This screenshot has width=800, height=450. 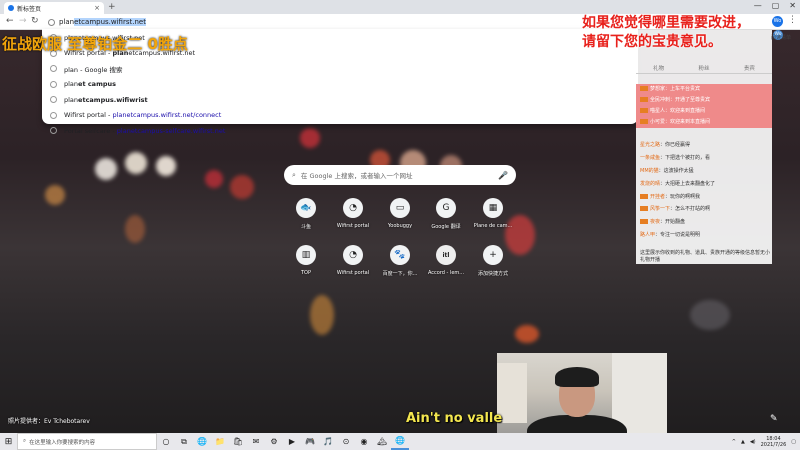 I want to click on chat-message: 喵星人：欢迎来到直播间, so click(x=672, y=111).